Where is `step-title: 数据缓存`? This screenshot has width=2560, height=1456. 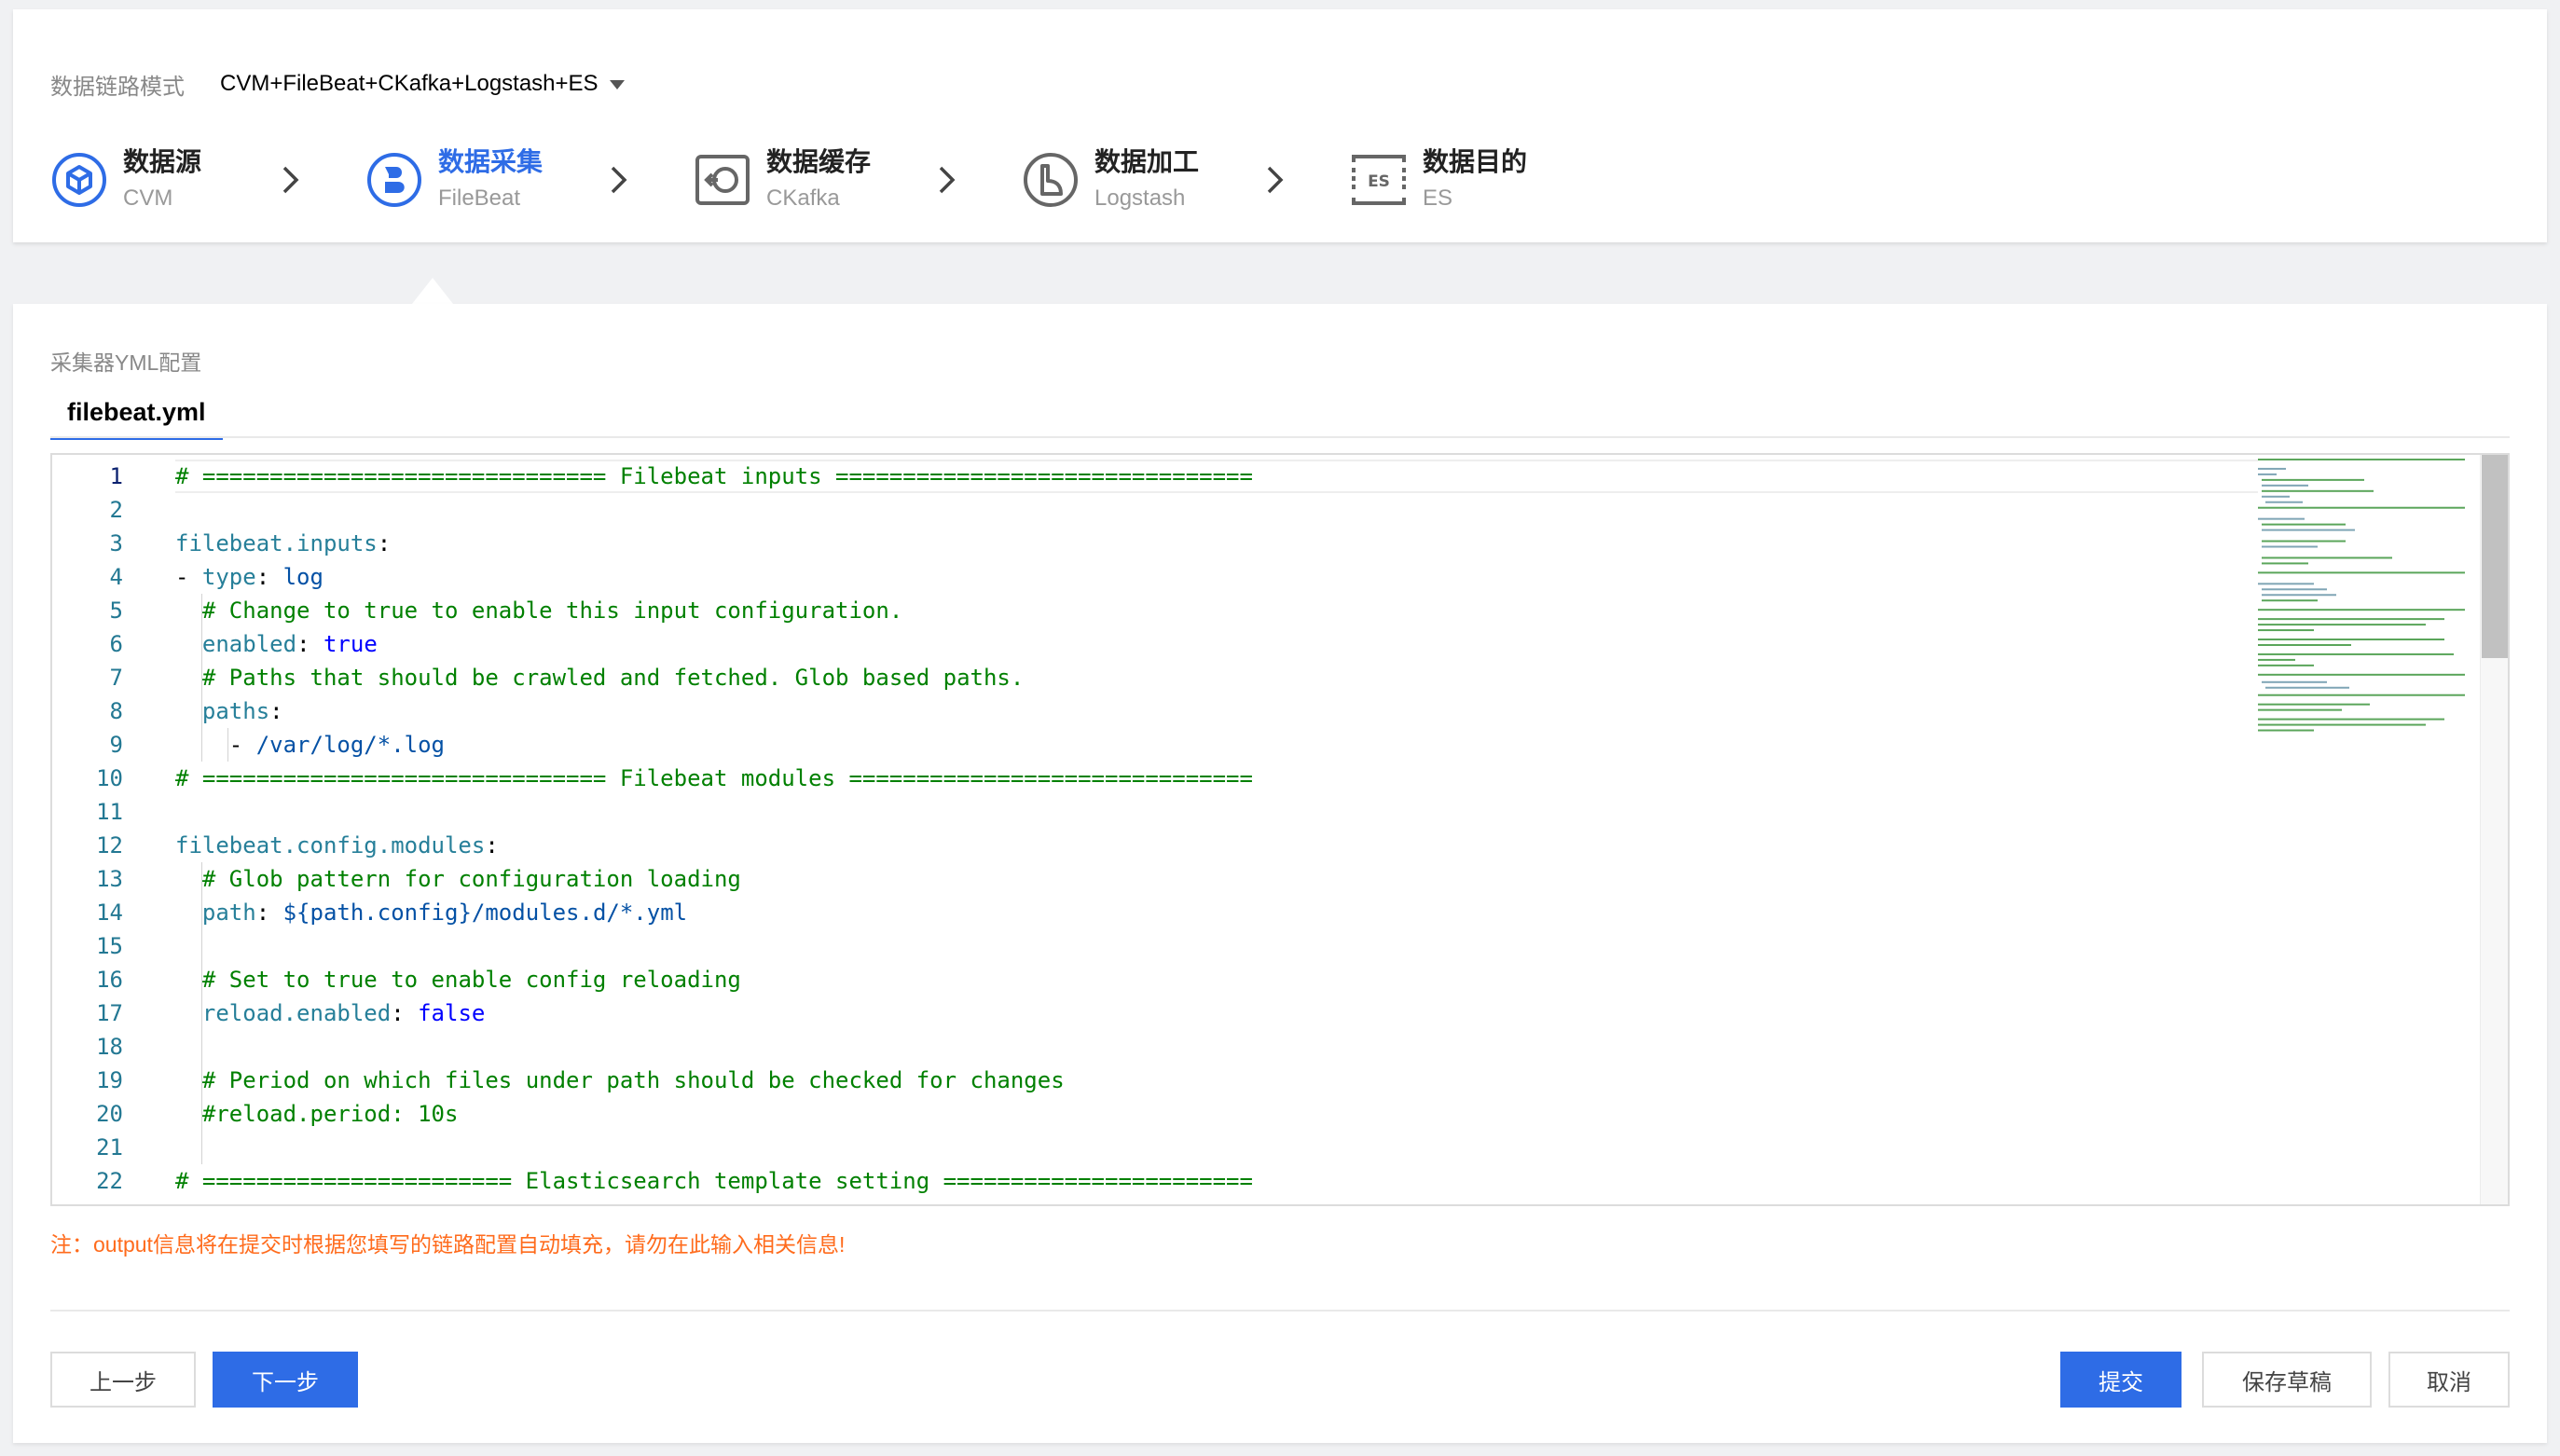 step-title: 数据缓存 is located at coordinates (819, 161).